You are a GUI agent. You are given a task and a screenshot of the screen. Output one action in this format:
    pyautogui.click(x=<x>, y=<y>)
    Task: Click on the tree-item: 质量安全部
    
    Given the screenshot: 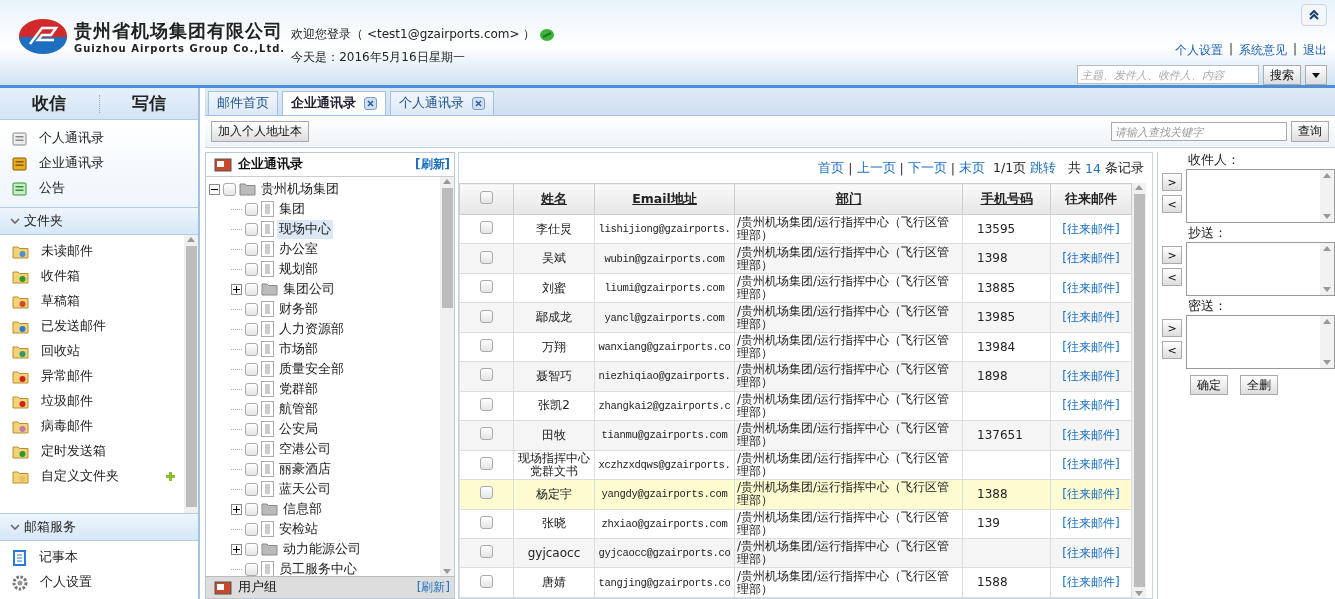 What is the action you would take?
    pyautogui.click(x=311, y=369)
    